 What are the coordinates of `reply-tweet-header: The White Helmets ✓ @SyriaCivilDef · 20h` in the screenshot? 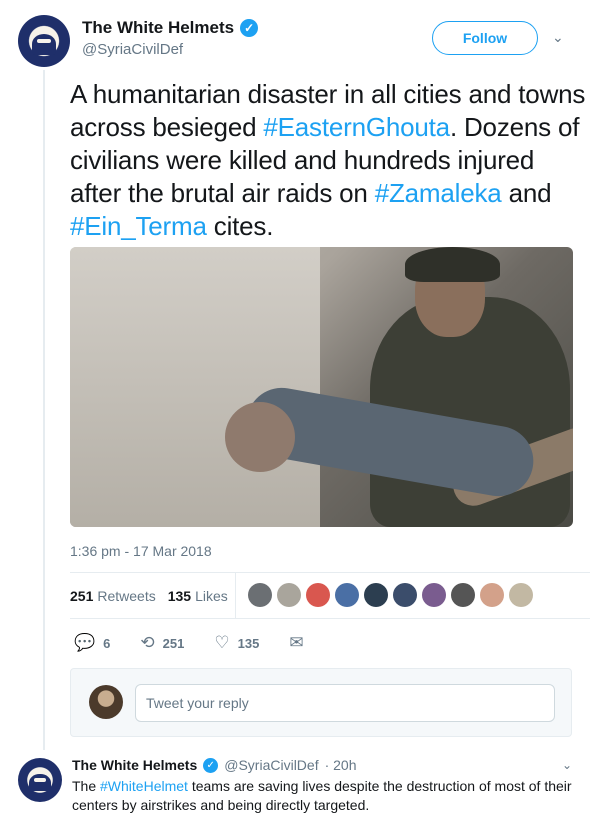 It's located at (214, 765).